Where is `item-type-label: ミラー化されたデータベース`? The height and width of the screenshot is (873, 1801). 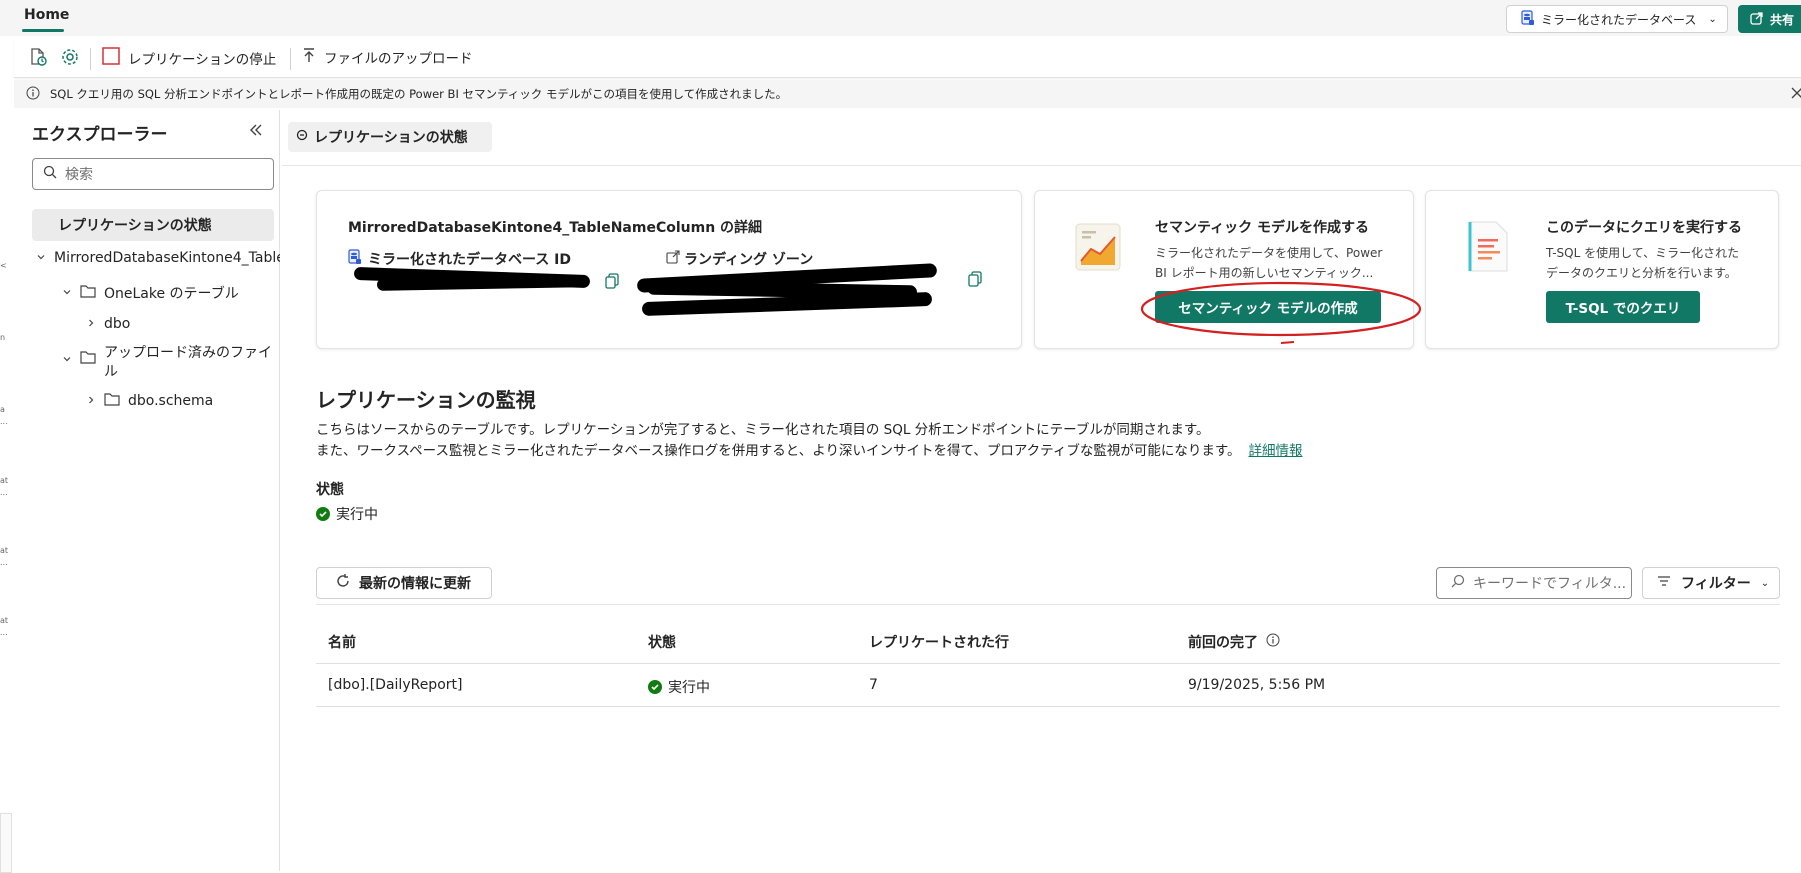 item-type-label: ミラー化されたデータベース is located at coordinates (1619, 19).